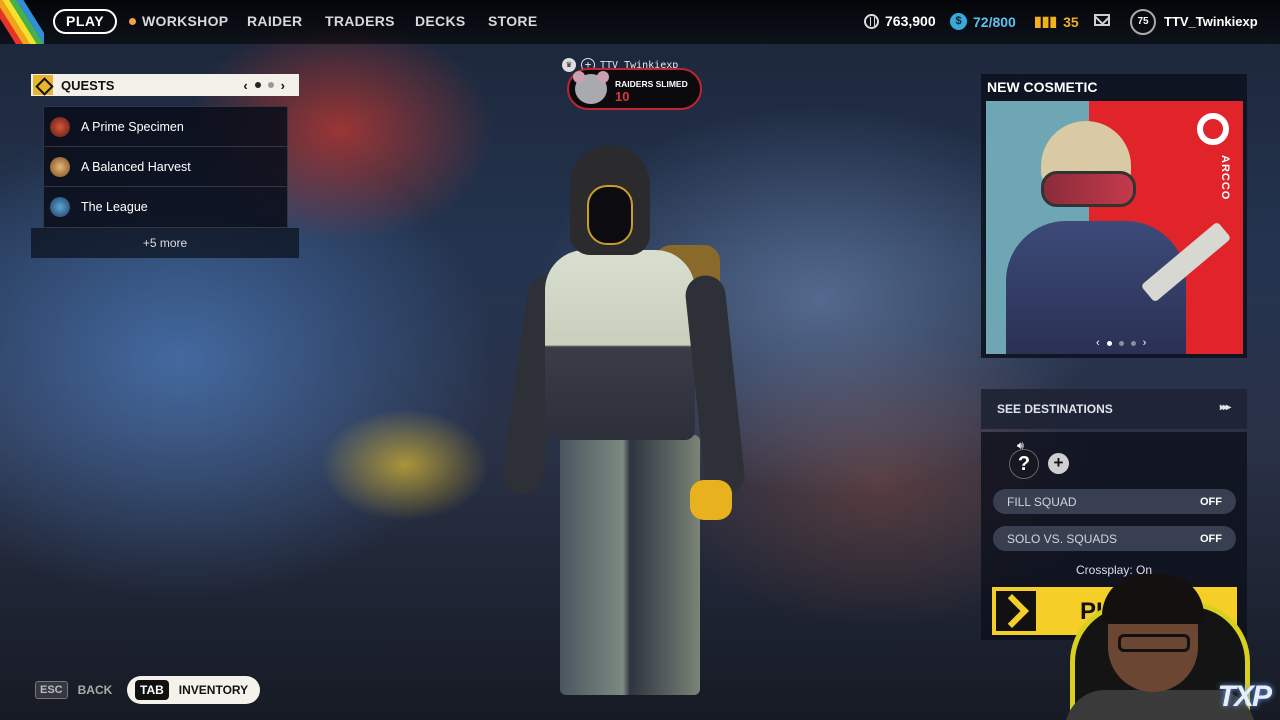 The image size is (1280, 720). Describe the element at coordinates (152, 690) in the screenshot. I see `tab-key: TAB` at that location.